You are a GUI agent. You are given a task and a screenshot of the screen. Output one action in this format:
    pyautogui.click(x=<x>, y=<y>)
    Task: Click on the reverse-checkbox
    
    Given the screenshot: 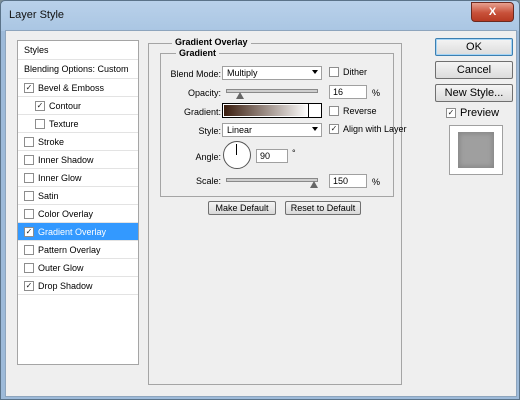 What is the action you would take?
    pyautogui.click(x=334, y=111)
    